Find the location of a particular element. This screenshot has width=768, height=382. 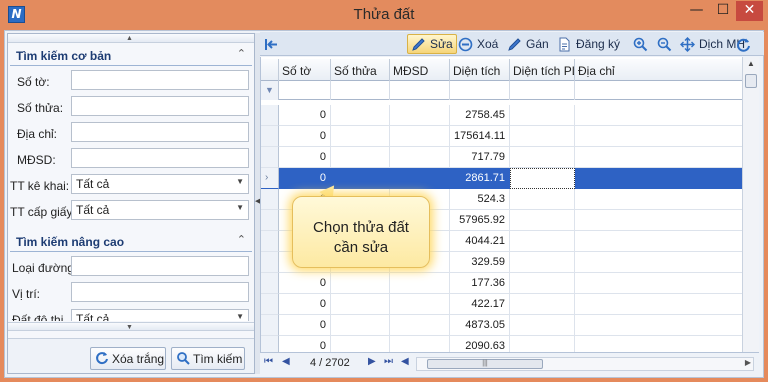

table-row: 0 4873.05 is located at coordinates (501, 325).